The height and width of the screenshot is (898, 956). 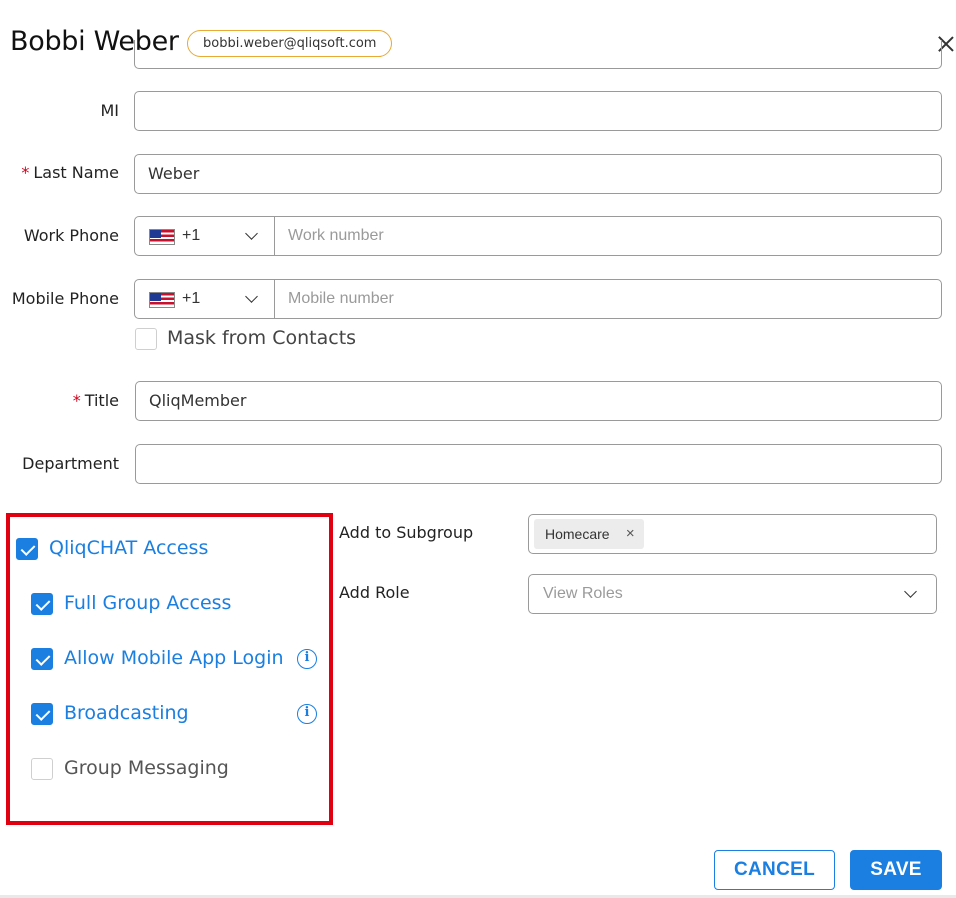 What do you see at coordinates (109, 110) in the screenshot?
I see `mi-label: MI` at bounding box center [109, 110].